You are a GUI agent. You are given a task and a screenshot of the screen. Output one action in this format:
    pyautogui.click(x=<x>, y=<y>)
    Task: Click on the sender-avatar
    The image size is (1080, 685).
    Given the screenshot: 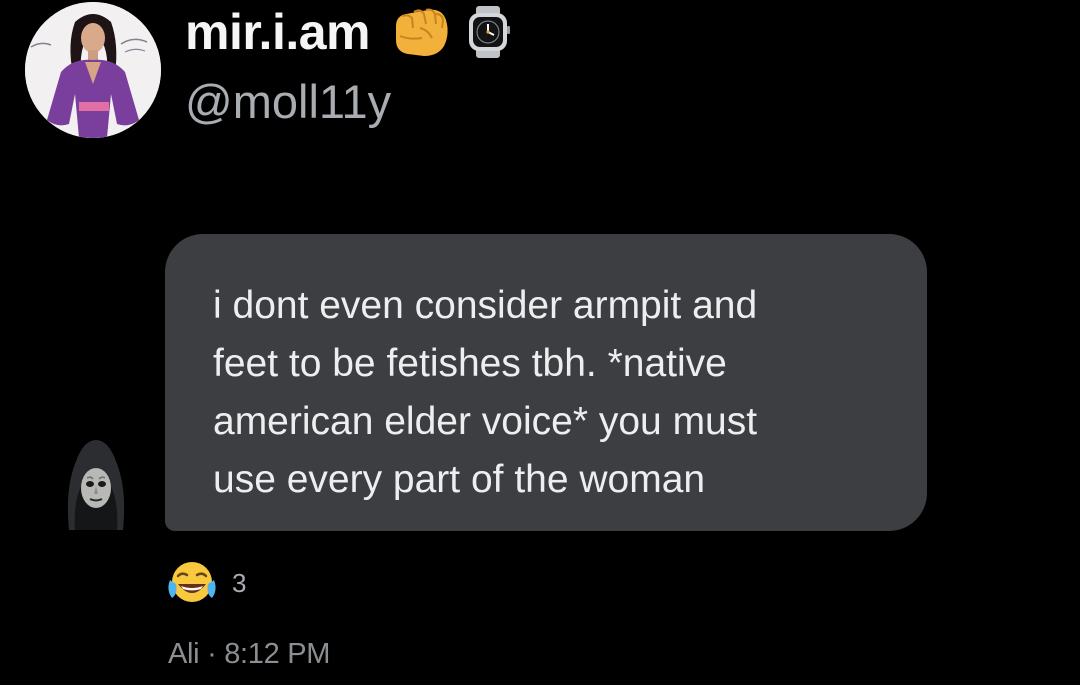 What is the action you would take?
    pyautogui.click(x=96, y=484)
    